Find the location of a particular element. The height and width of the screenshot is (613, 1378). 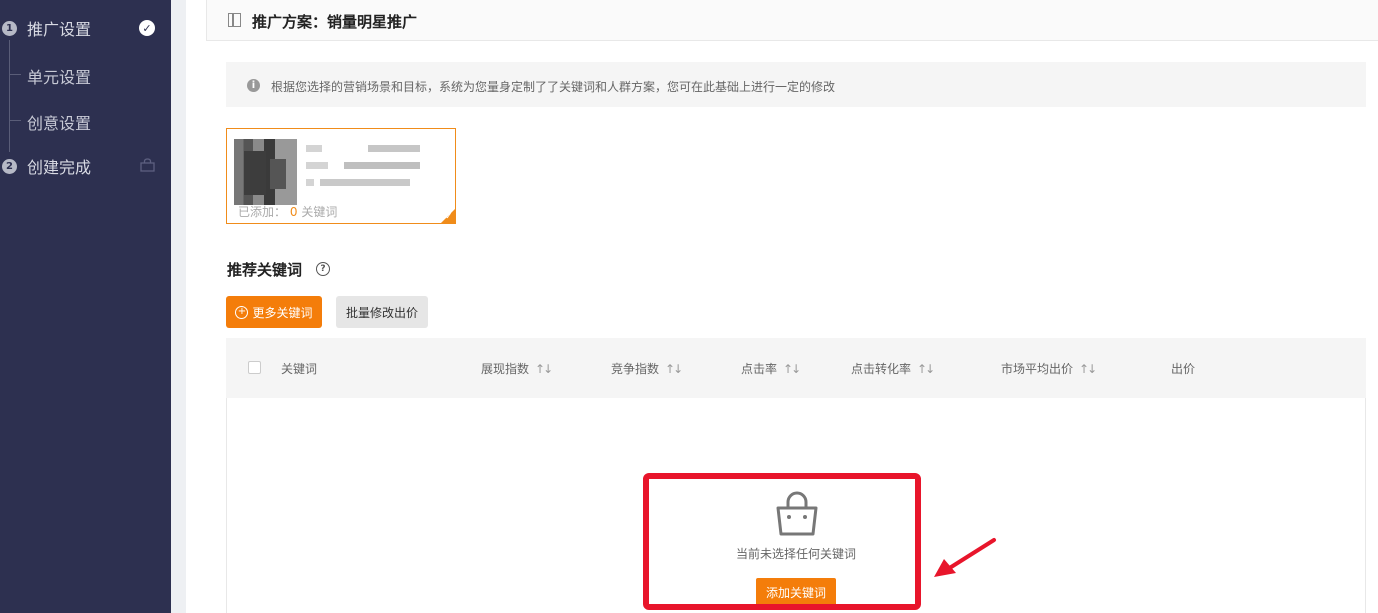

column-label: 展现指数 is located at coordinates (505, 369).